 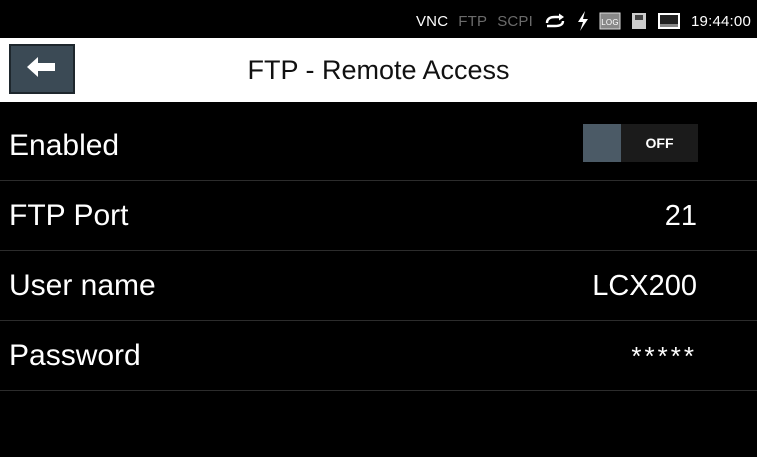 I want to click on page-title: FTP - Remote Access, so click(x=378, y=69).